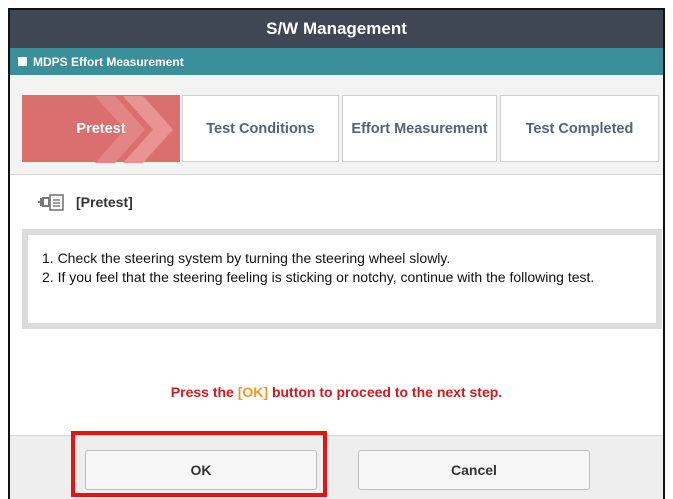 The height and width of the screenshot is (499, 673). I want to click on ok-button: OK, so click(201, 470).